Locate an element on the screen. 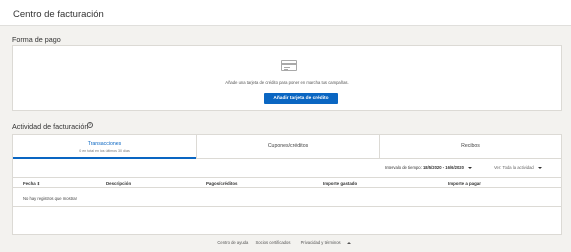  tab-subtitle: 0 en total en los últimos 30 días is located at coordinates (104, 151).